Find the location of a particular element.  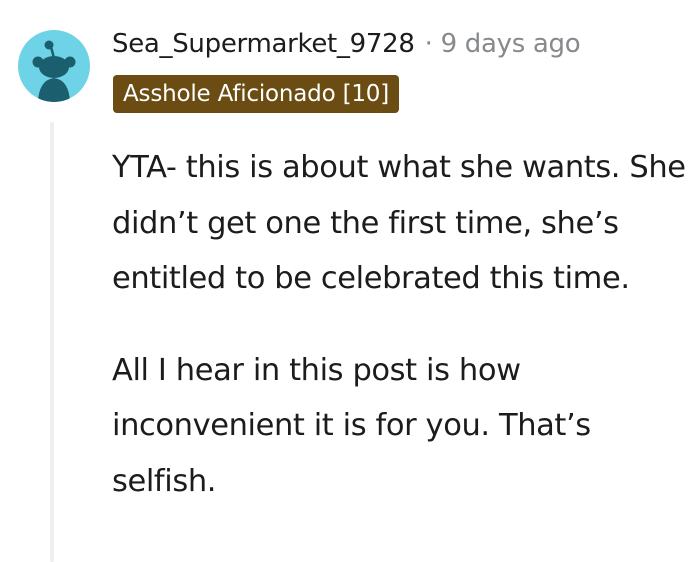

comment-header: Sea_Supermarket_9728 · 9 days ago is located at coordinates (346, 44).